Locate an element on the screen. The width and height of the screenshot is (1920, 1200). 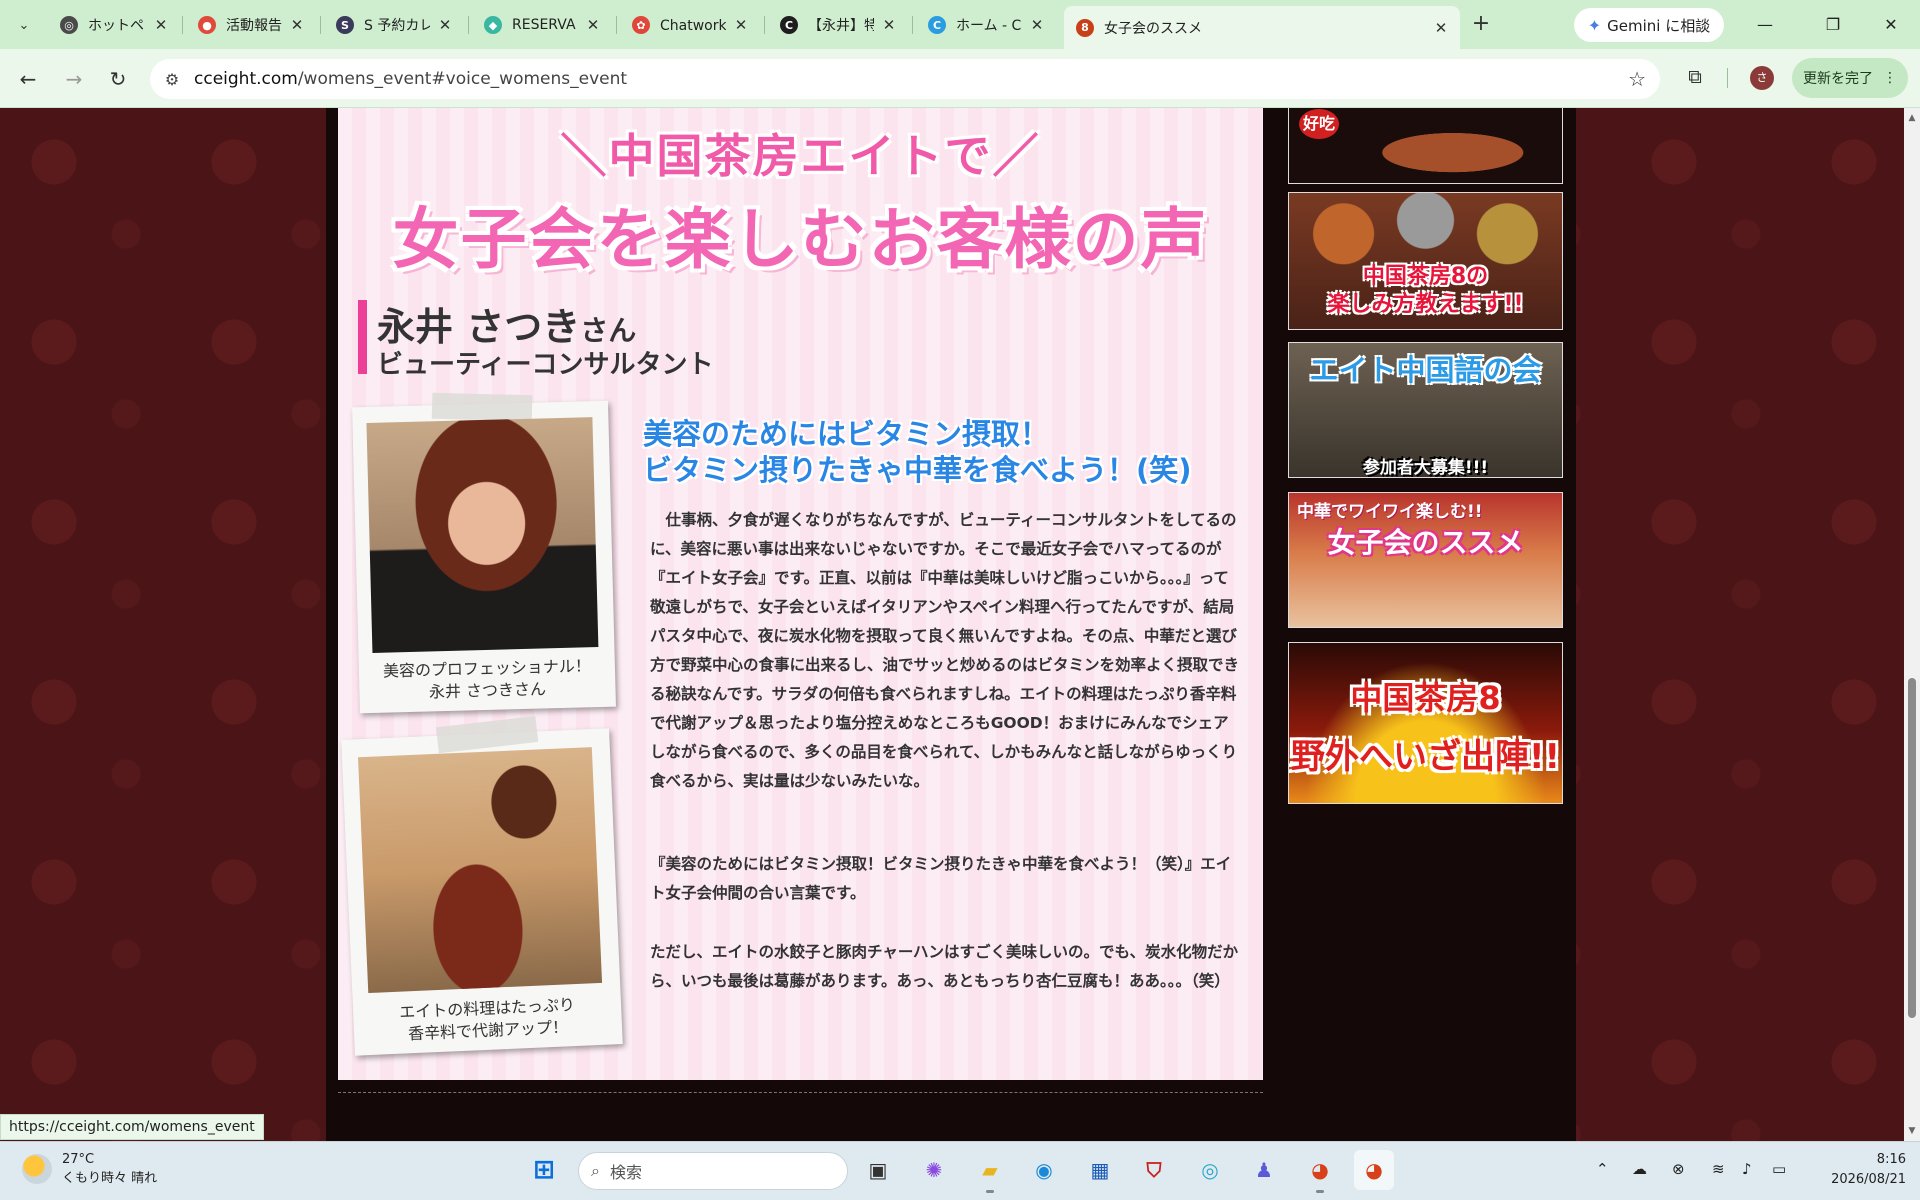
photo-card-portrait: 美容のプロフェッショナル！ 永井 さつきさん is located at coordinates (484, 553).